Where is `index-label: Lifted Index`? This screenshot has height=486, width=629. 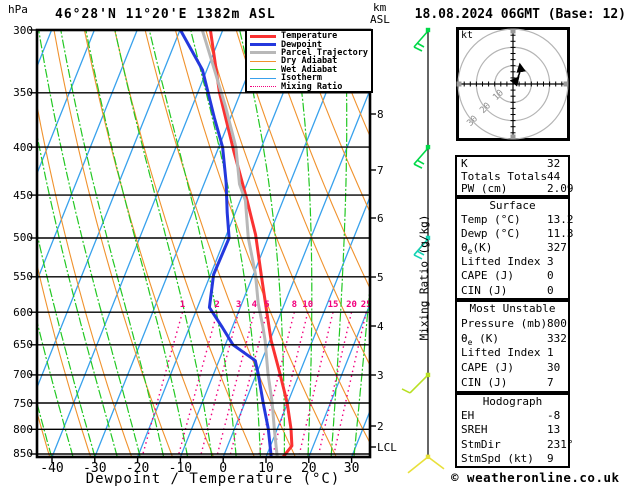
index-label: Lifted Index is located at coordinates (501, 353).